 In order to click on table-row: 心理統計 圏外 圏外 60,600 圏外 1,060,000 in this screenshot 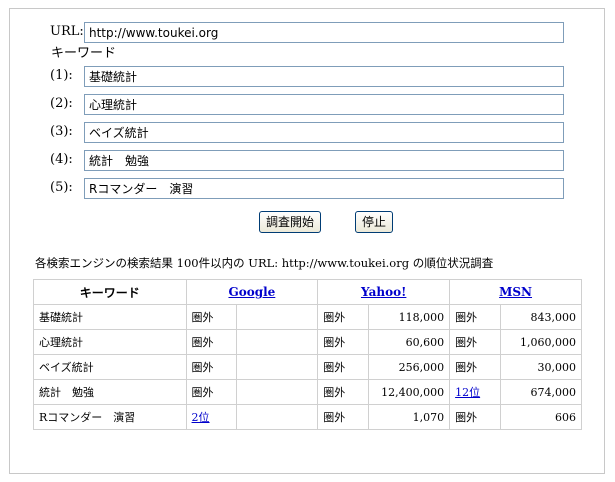, I will do `click(307, 342)`.